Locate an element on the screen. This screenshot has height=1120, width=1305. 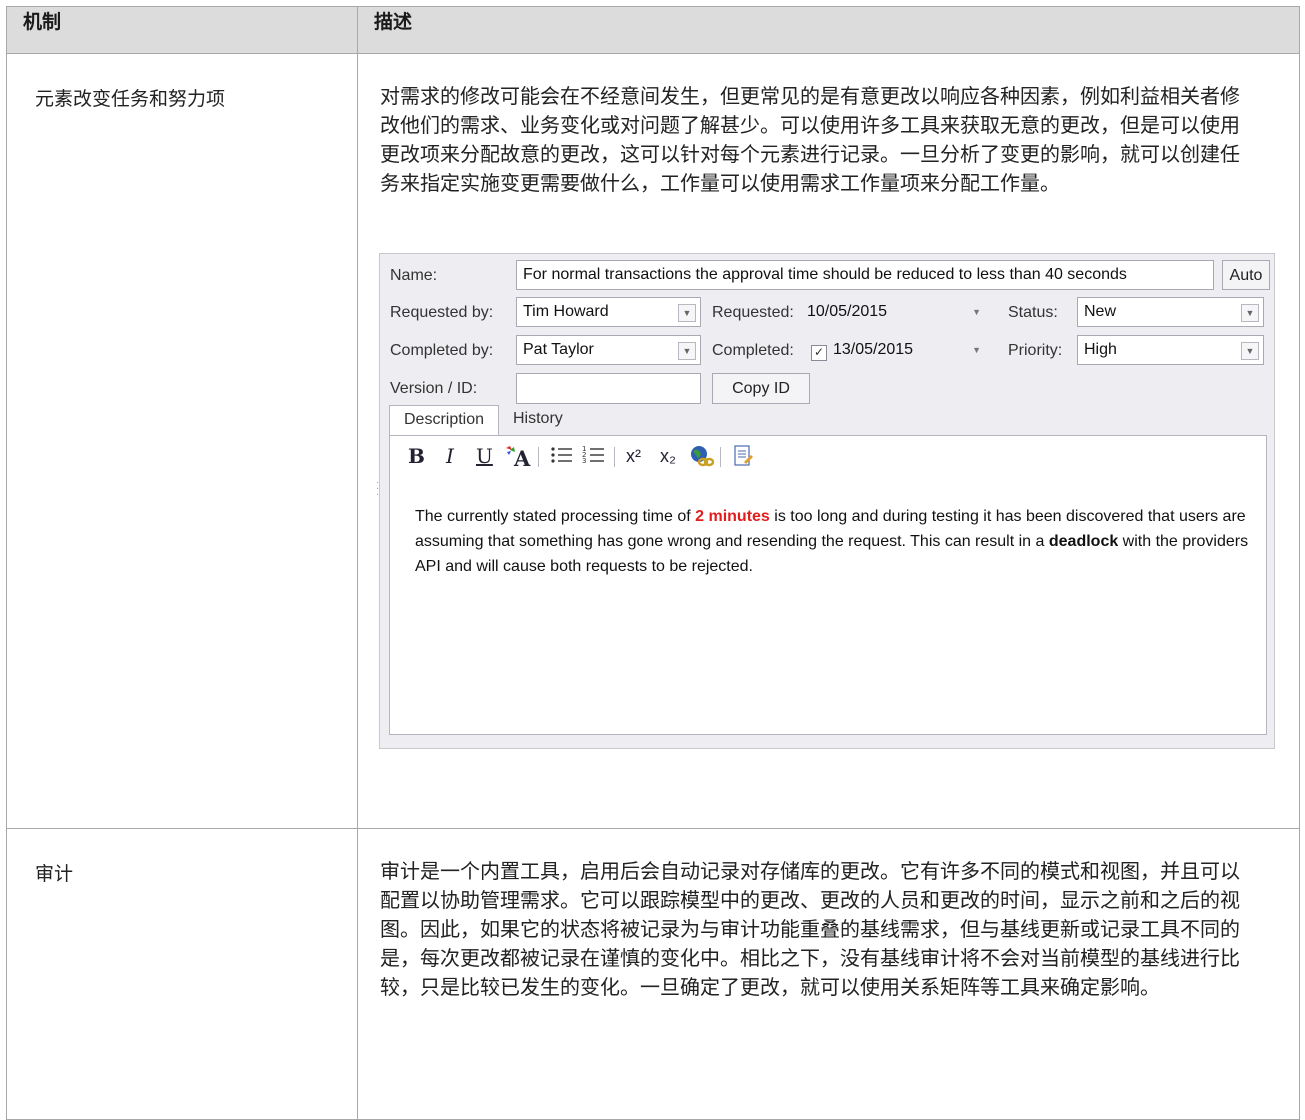
document-edit-icon is located at coordinates (743, 459).